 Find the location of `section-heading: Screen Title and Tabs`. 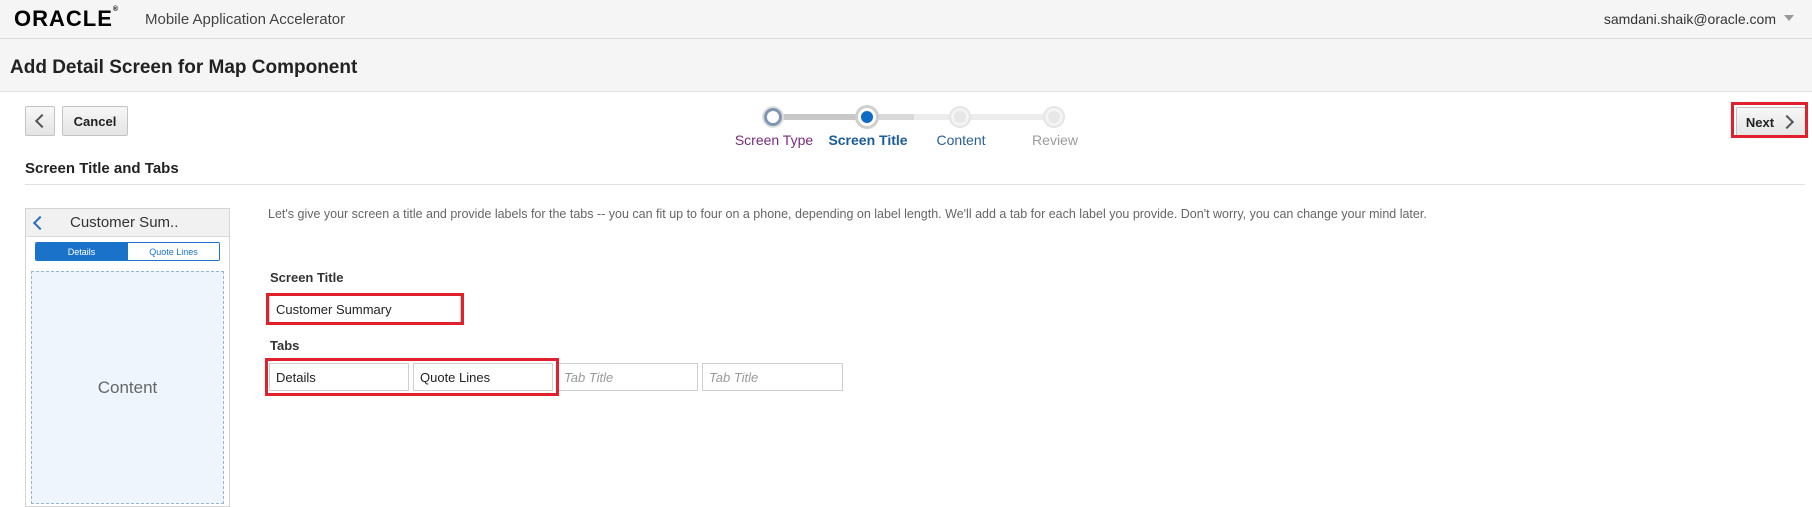

section-heading: Screen Title and Tabs is located at coordinates (102, 168).